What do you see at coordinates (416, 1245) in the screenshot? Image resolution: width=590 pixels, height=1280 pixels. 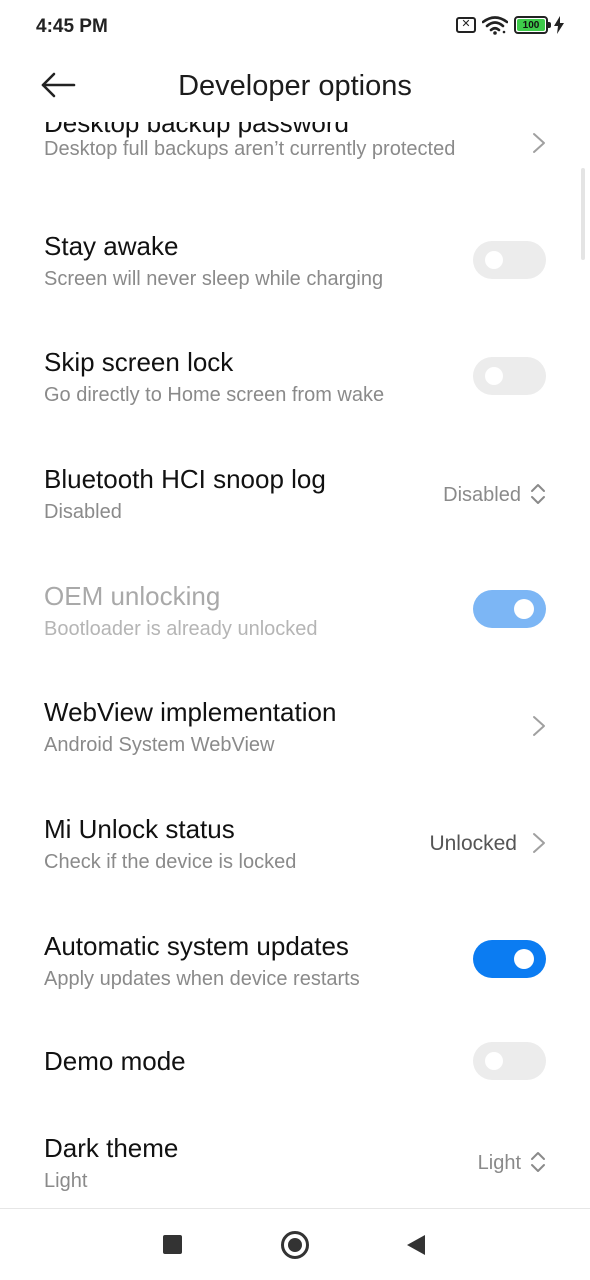 I see `back-triangle-icon` at bounding box center [416, 1245].